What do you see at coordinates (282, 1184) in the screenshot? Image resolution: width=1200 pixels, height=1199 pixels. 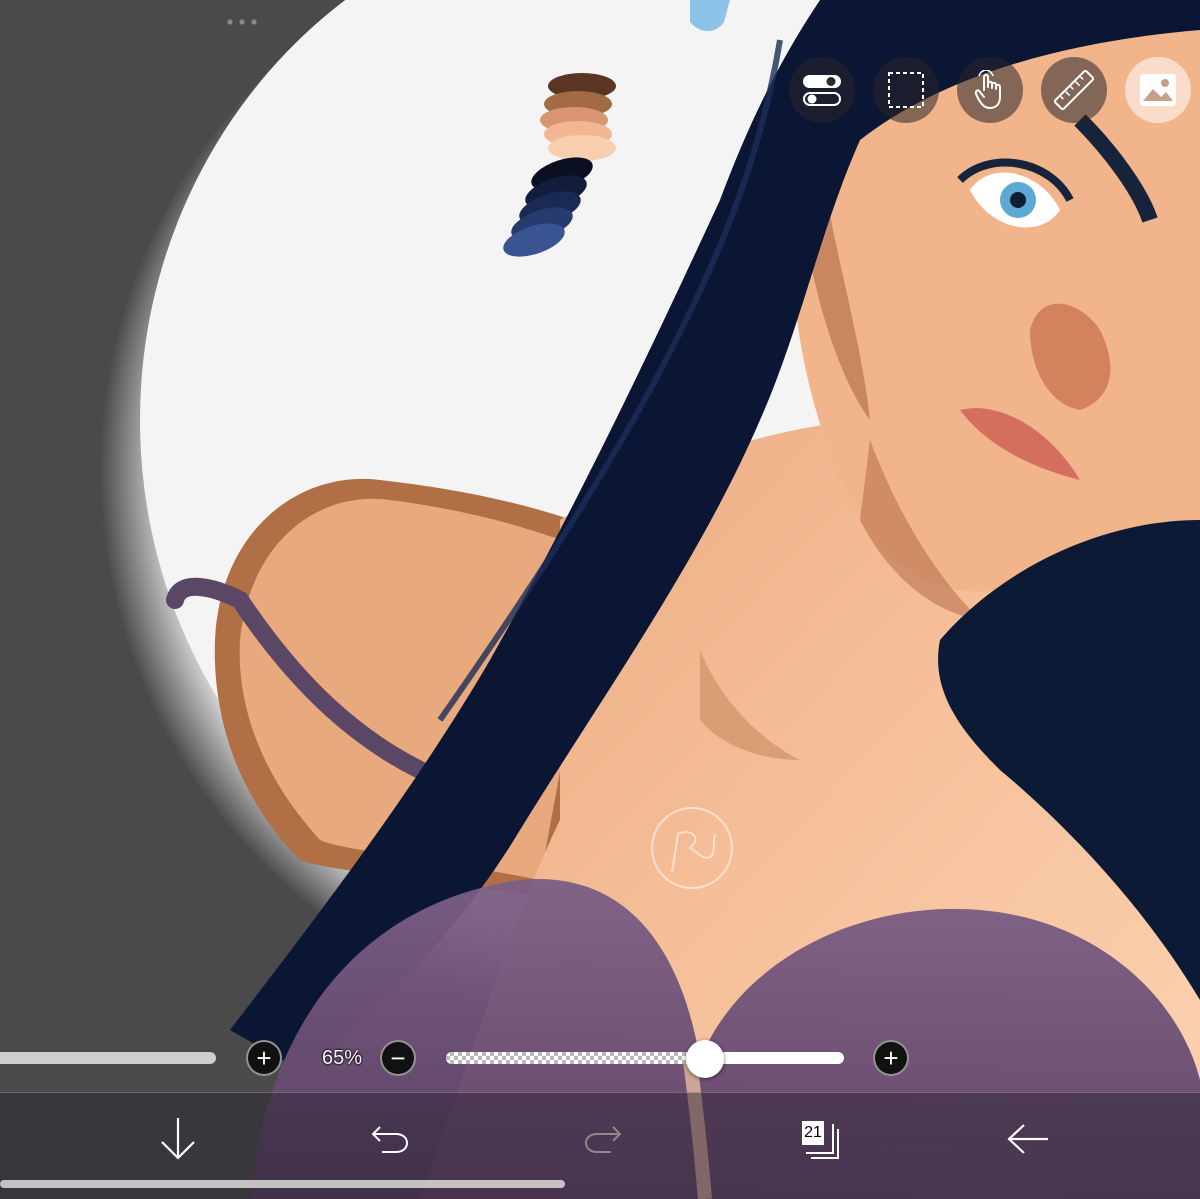 I see `home-indicator` at bounding box center [282, 1184].